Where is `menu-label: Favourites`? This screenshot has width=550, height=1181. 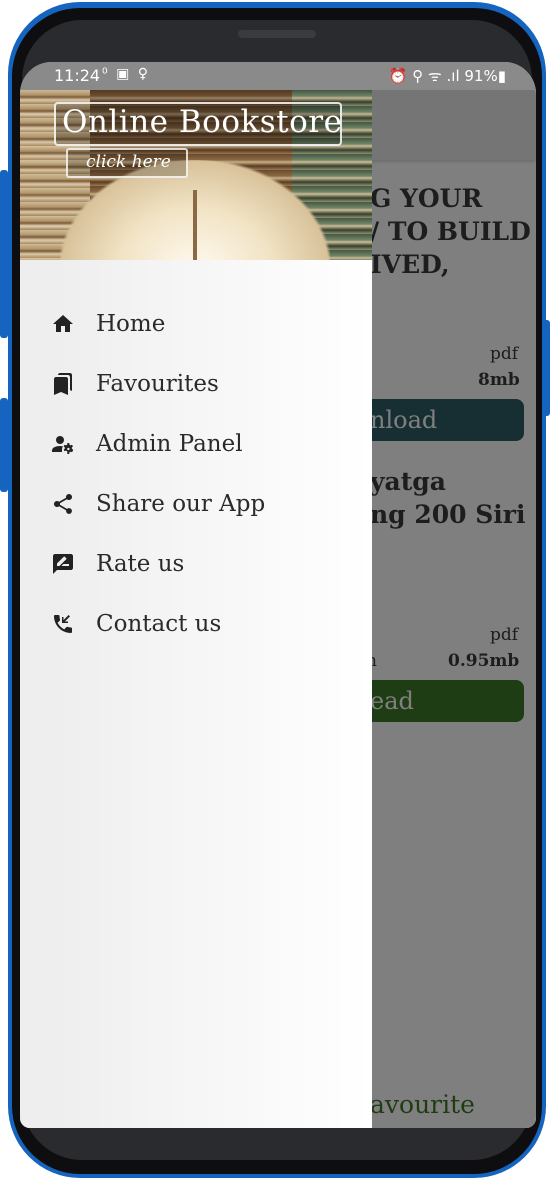 menu-label: Favourites is located at coordinates (157, 384).